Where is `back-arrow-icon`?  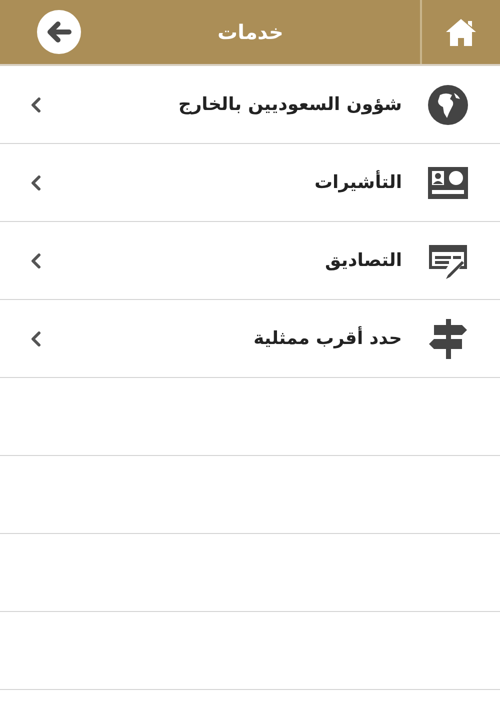 back-arrow-icon is located at coordinates (59, 32).